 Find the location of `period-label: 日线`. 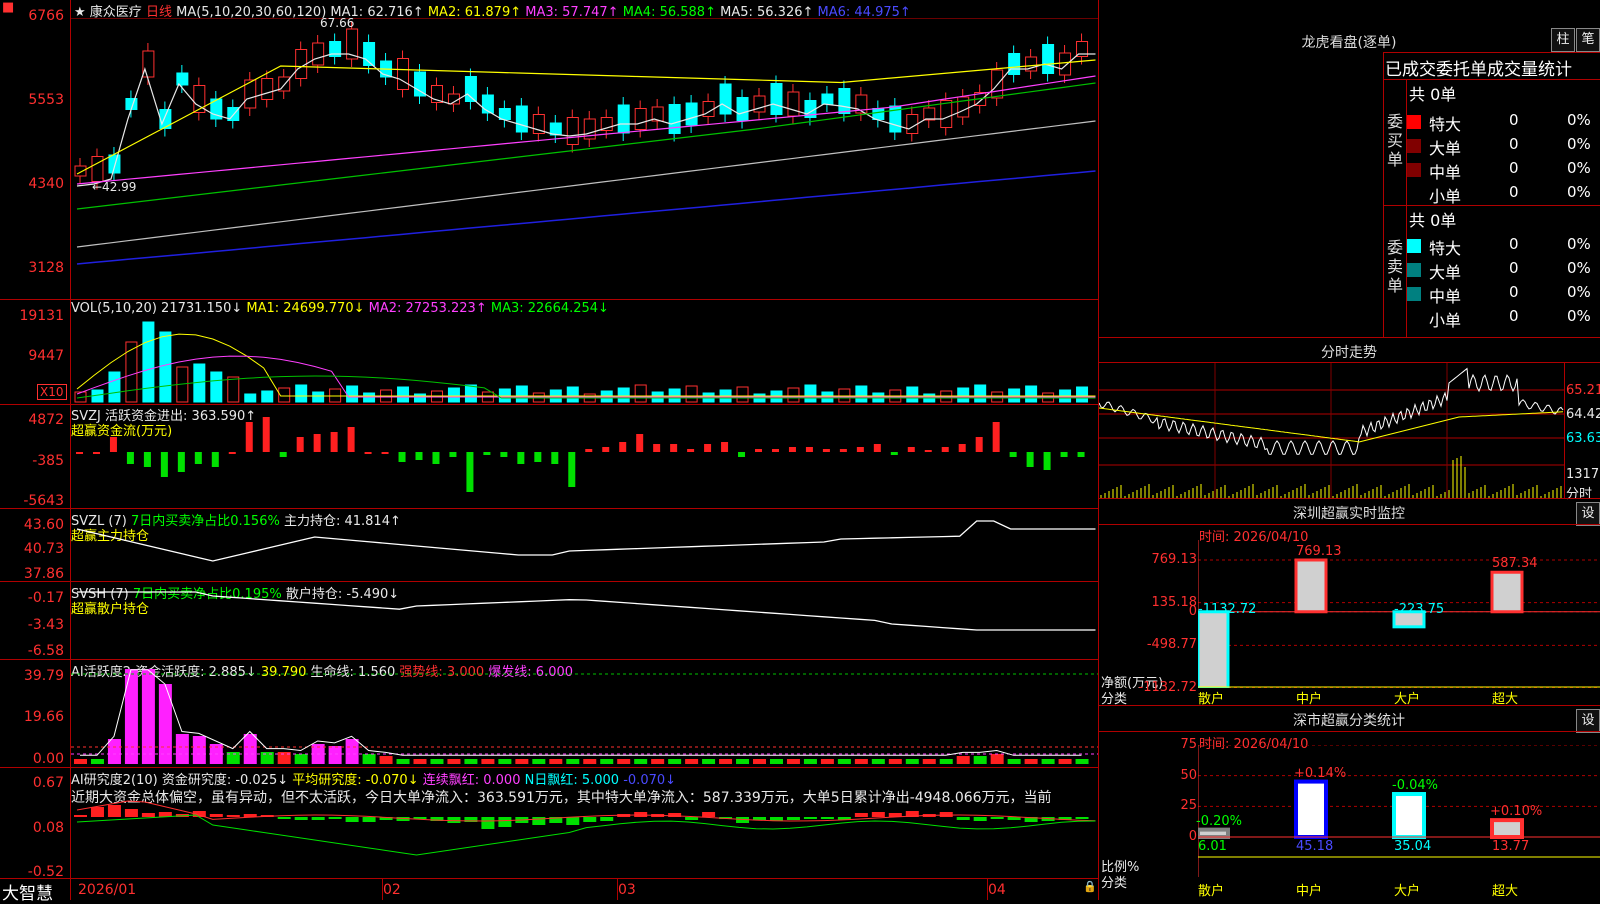

period-label: 日线 is located at coordinates (159, 12).